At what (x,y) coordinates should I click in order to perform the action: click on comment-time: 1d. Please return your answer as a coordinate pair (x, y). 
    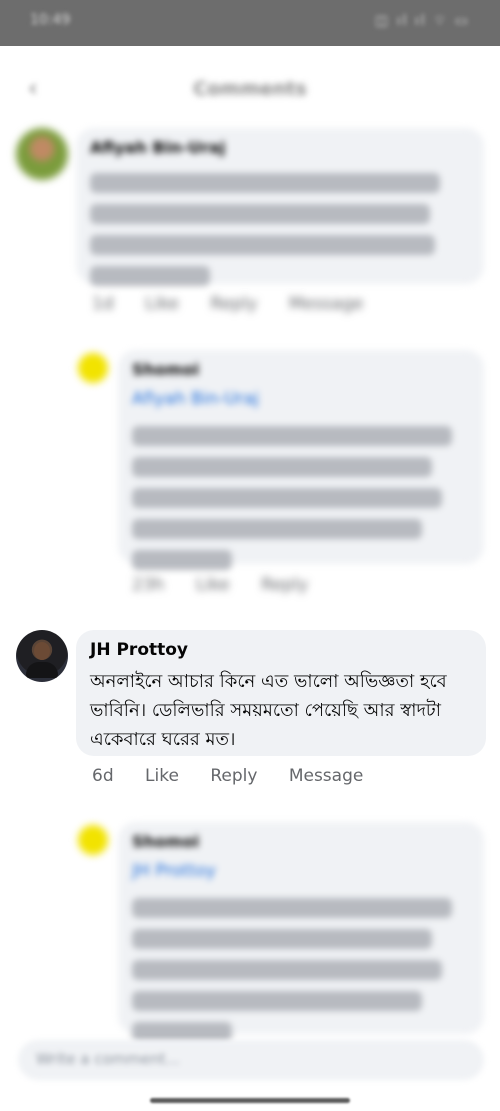
    Looking at the image, I should click on (103, 304).